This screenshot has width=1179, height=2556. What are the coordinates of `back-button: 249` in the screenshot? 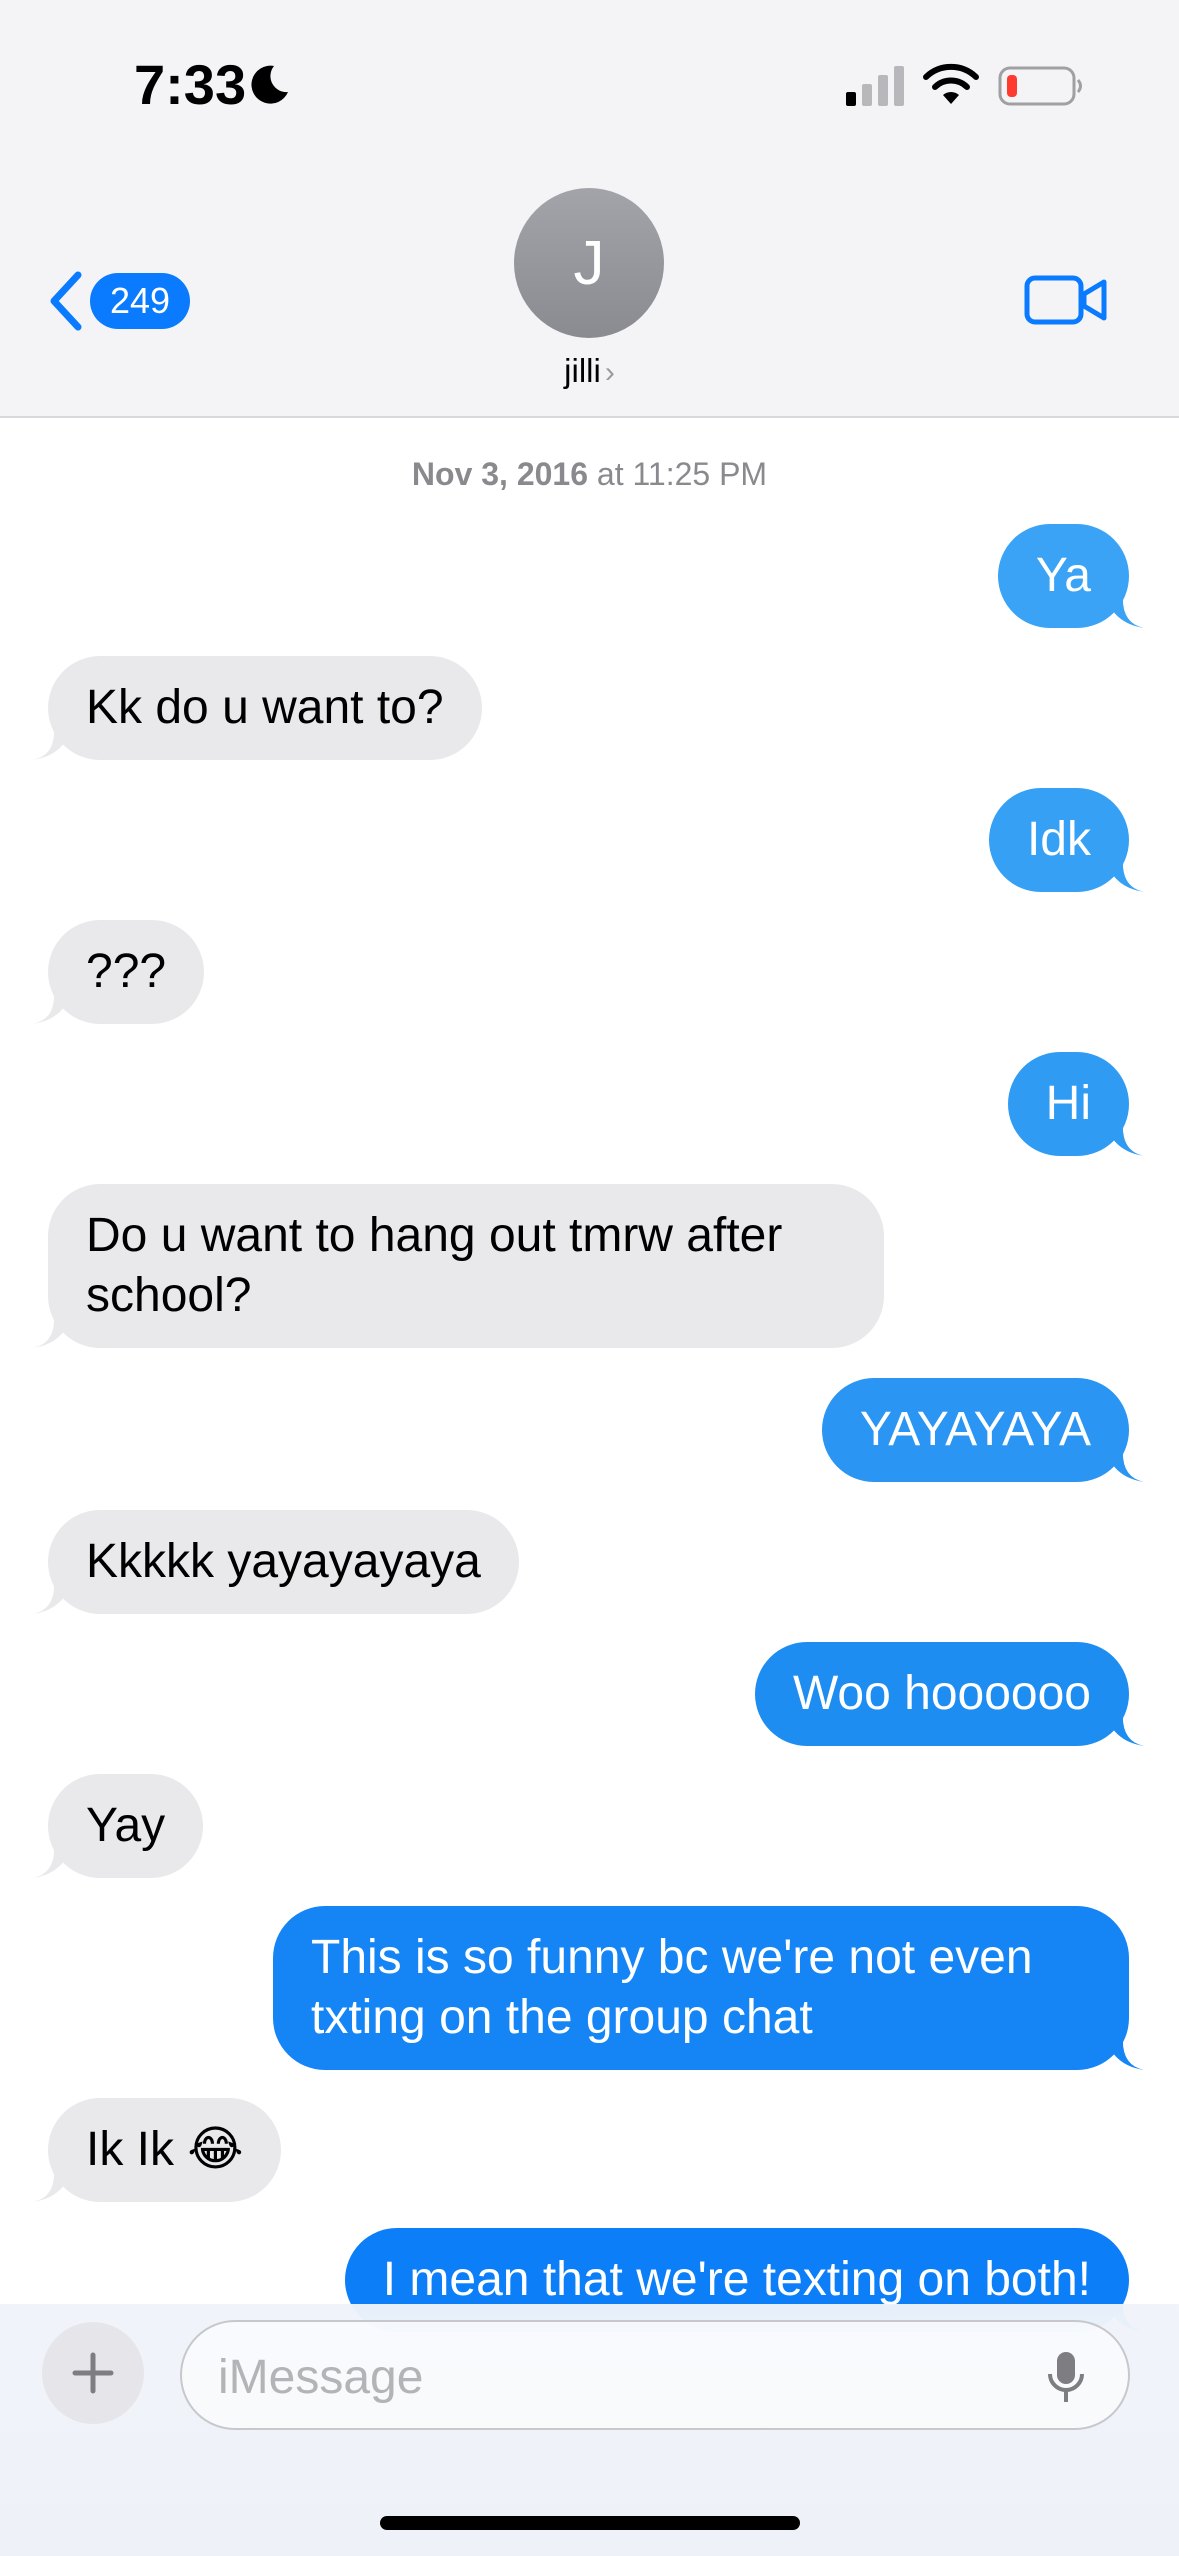 It's located at (117, 301).